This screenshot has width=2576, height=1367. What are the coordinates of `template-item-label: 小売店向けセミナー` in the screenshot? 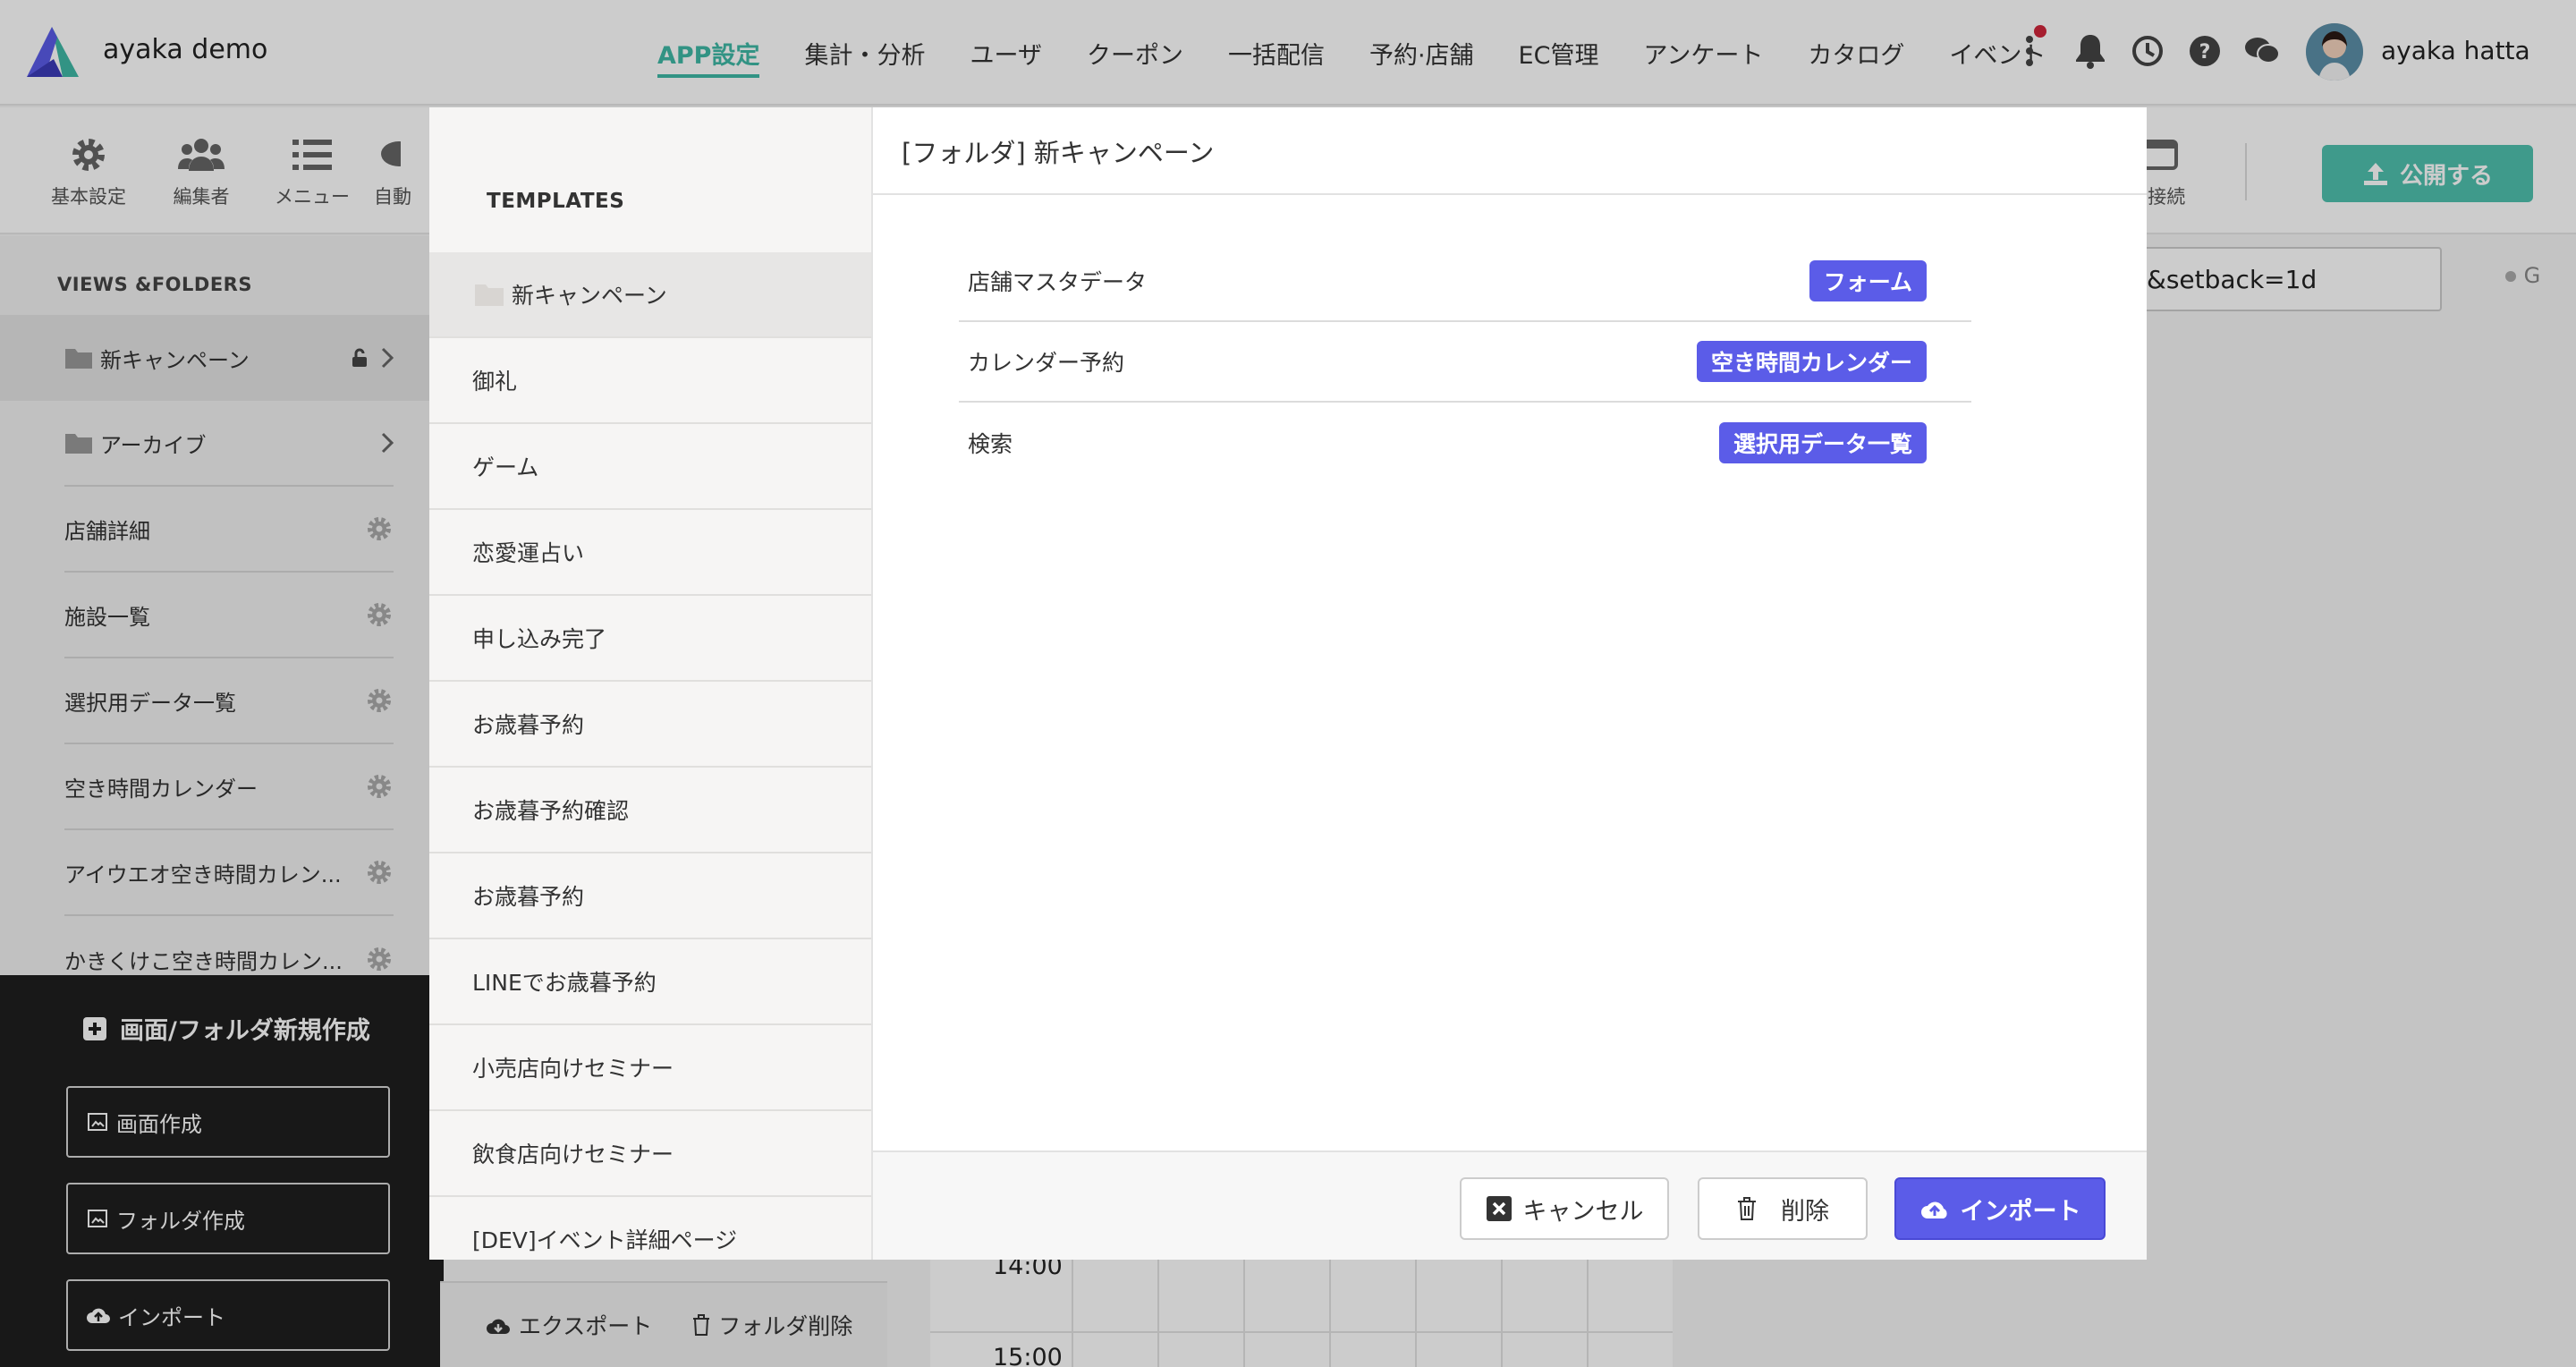 It's located at (573, 1069).